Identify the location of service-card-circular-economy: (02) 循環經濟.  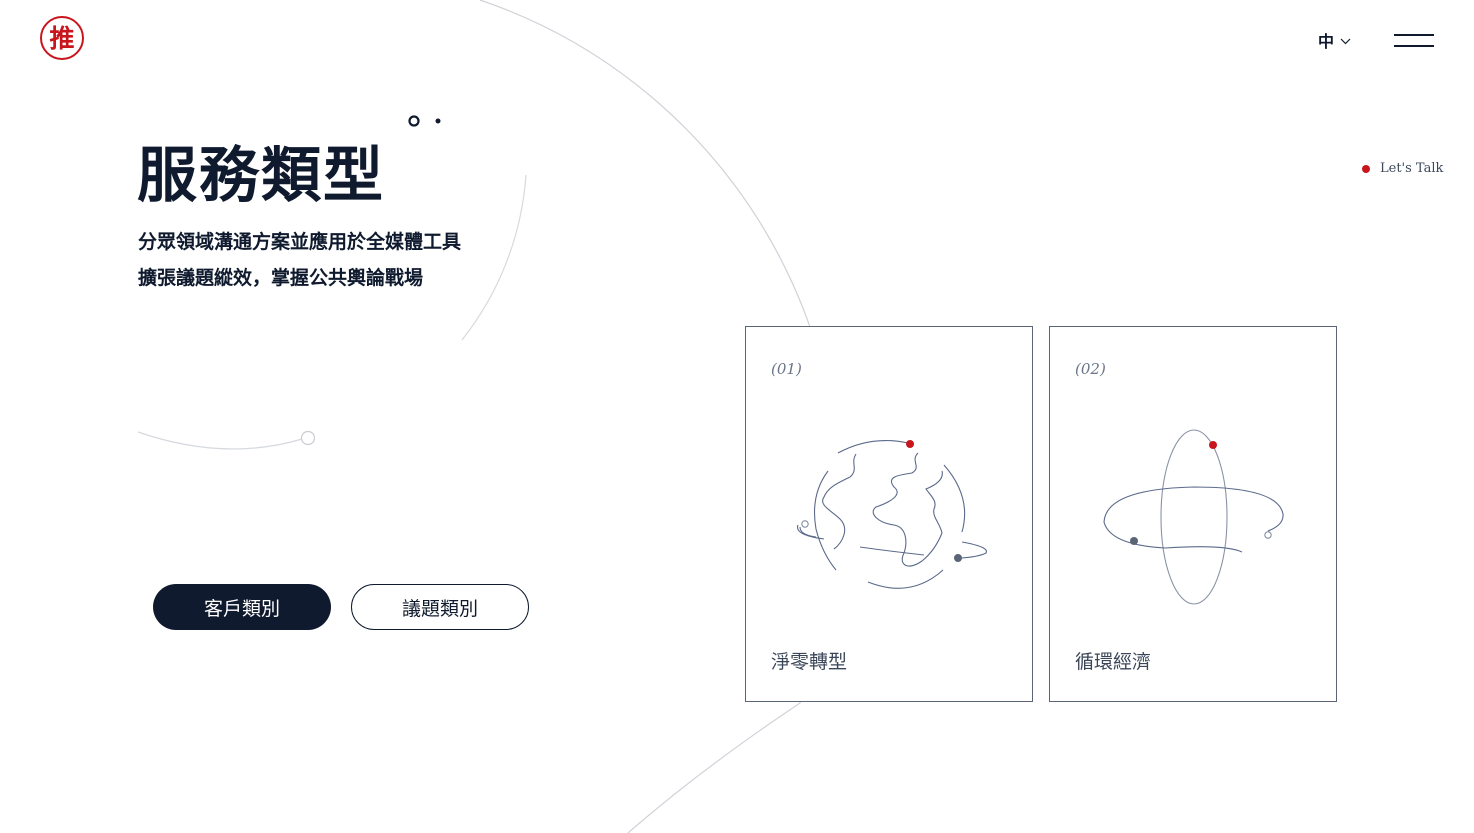
(1193, 514).